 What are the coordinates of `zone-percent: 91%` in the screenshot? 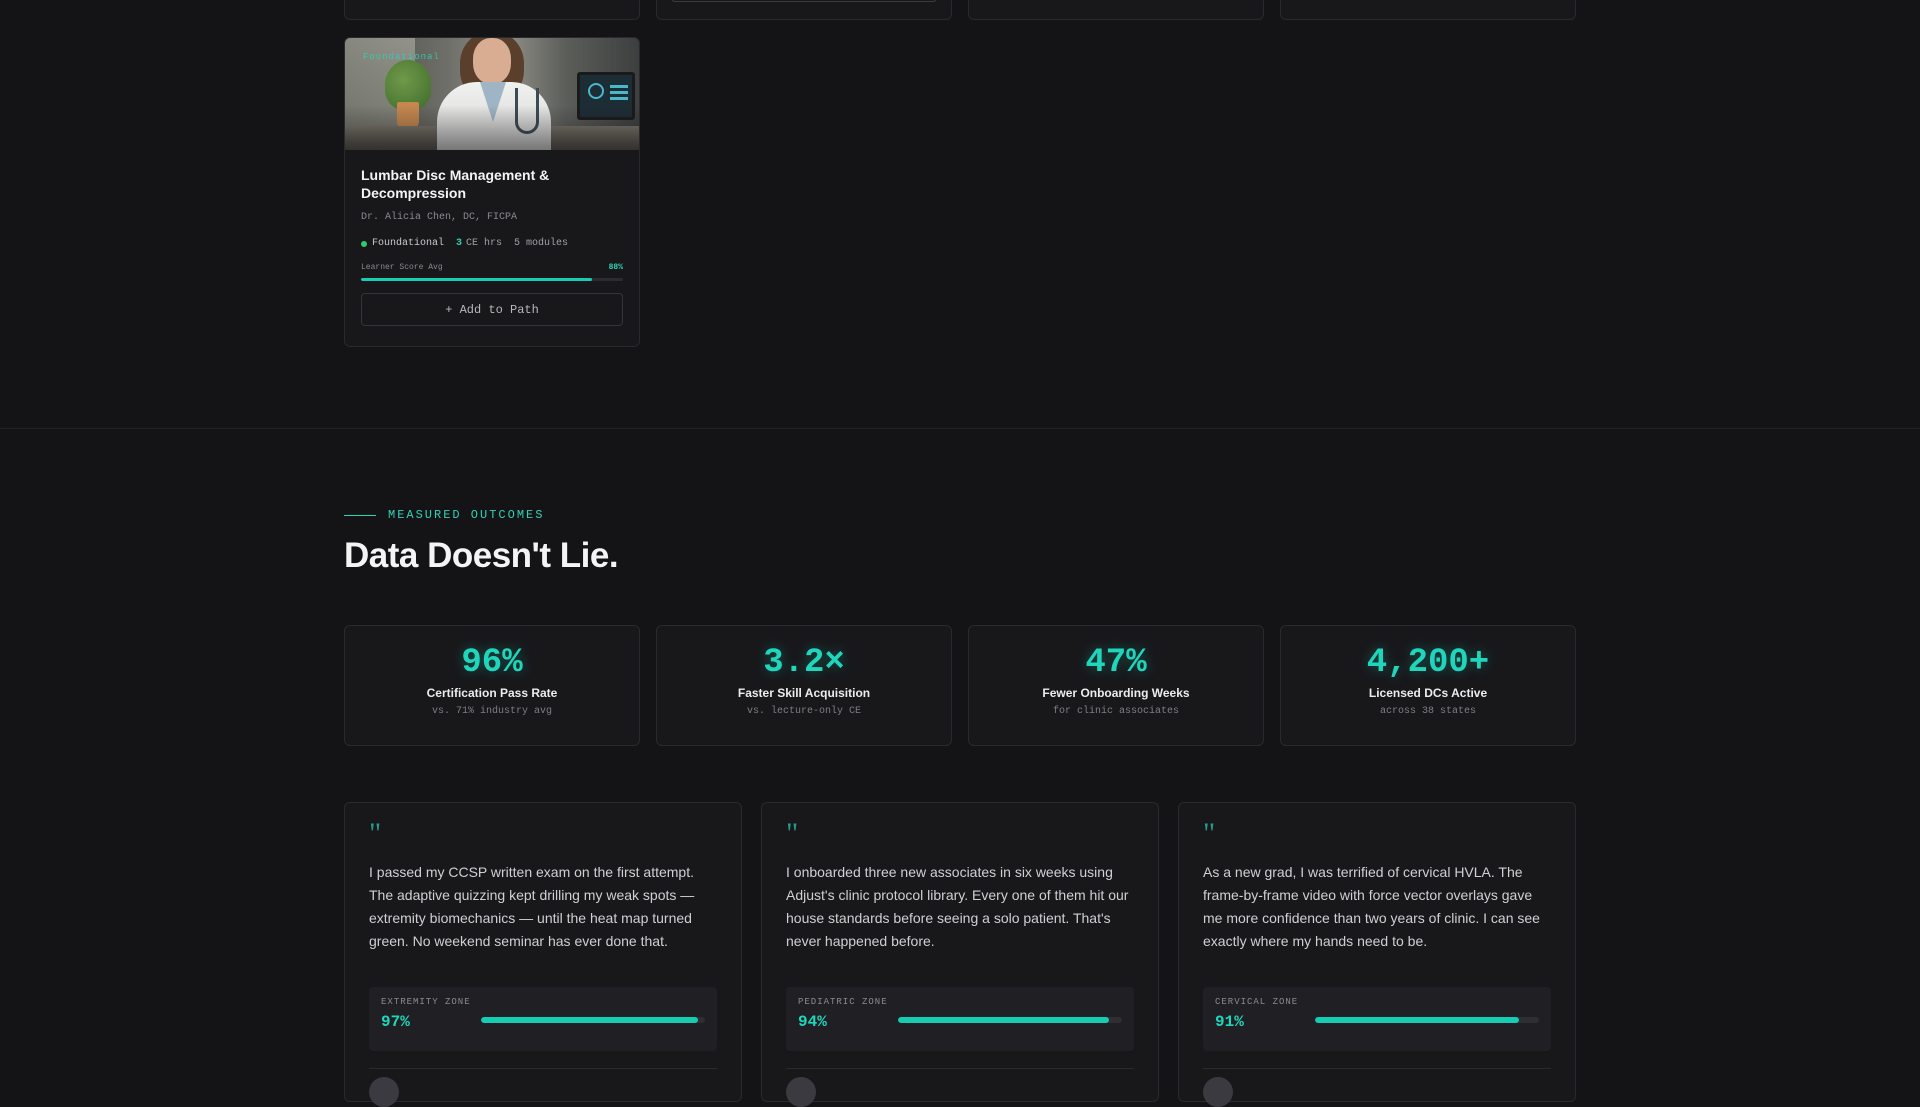 It's located at (1229, 1022).